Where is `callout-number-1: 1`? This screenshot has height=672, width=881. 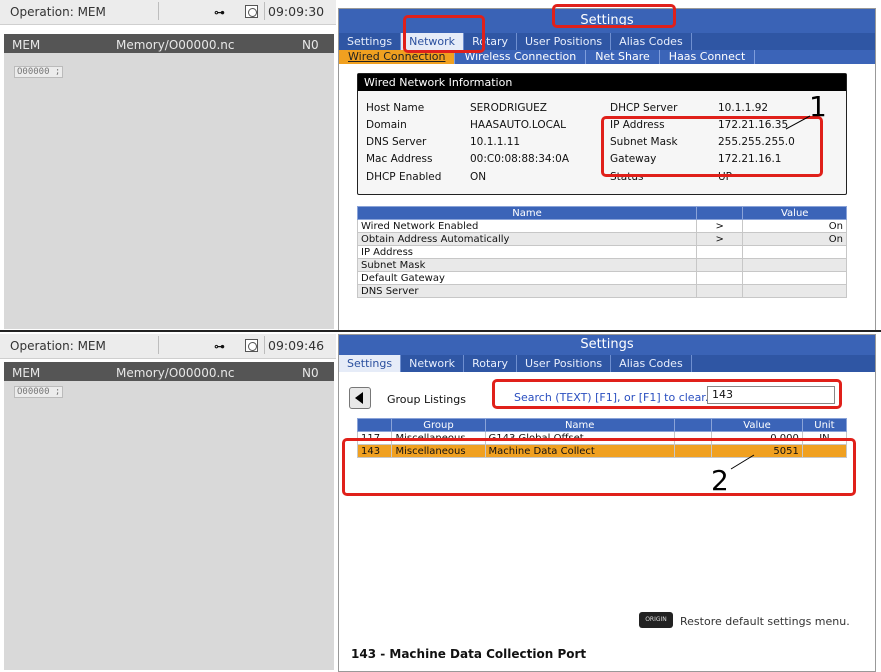
callout-number-1: 1 is located at coordinates (818, 106).